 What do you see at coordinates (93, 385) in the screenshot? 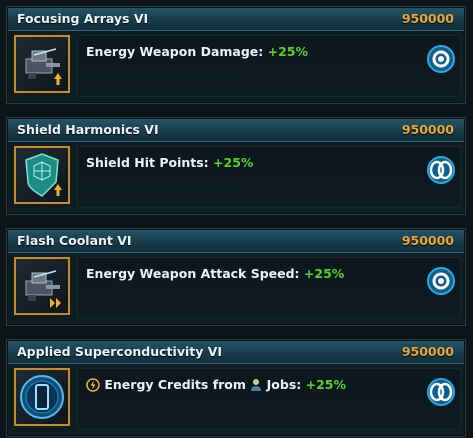
I see `energy-credits-icon` at bounding box center [93, 385].